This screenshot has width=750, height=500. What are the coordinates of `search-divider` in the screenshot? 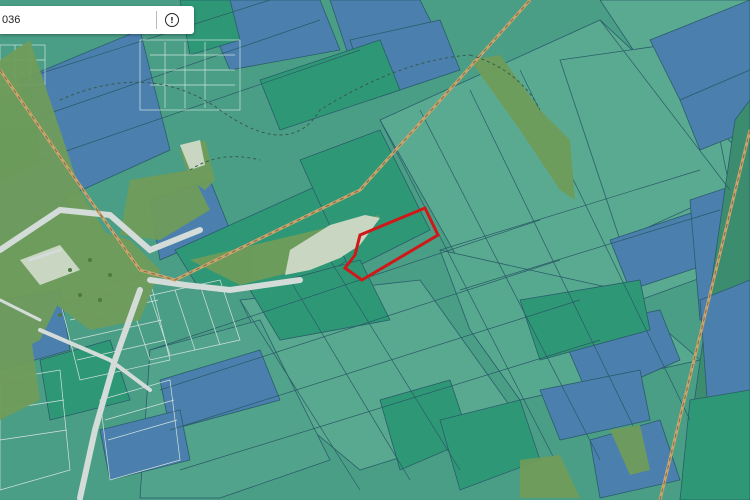 It's located at (156, 20).